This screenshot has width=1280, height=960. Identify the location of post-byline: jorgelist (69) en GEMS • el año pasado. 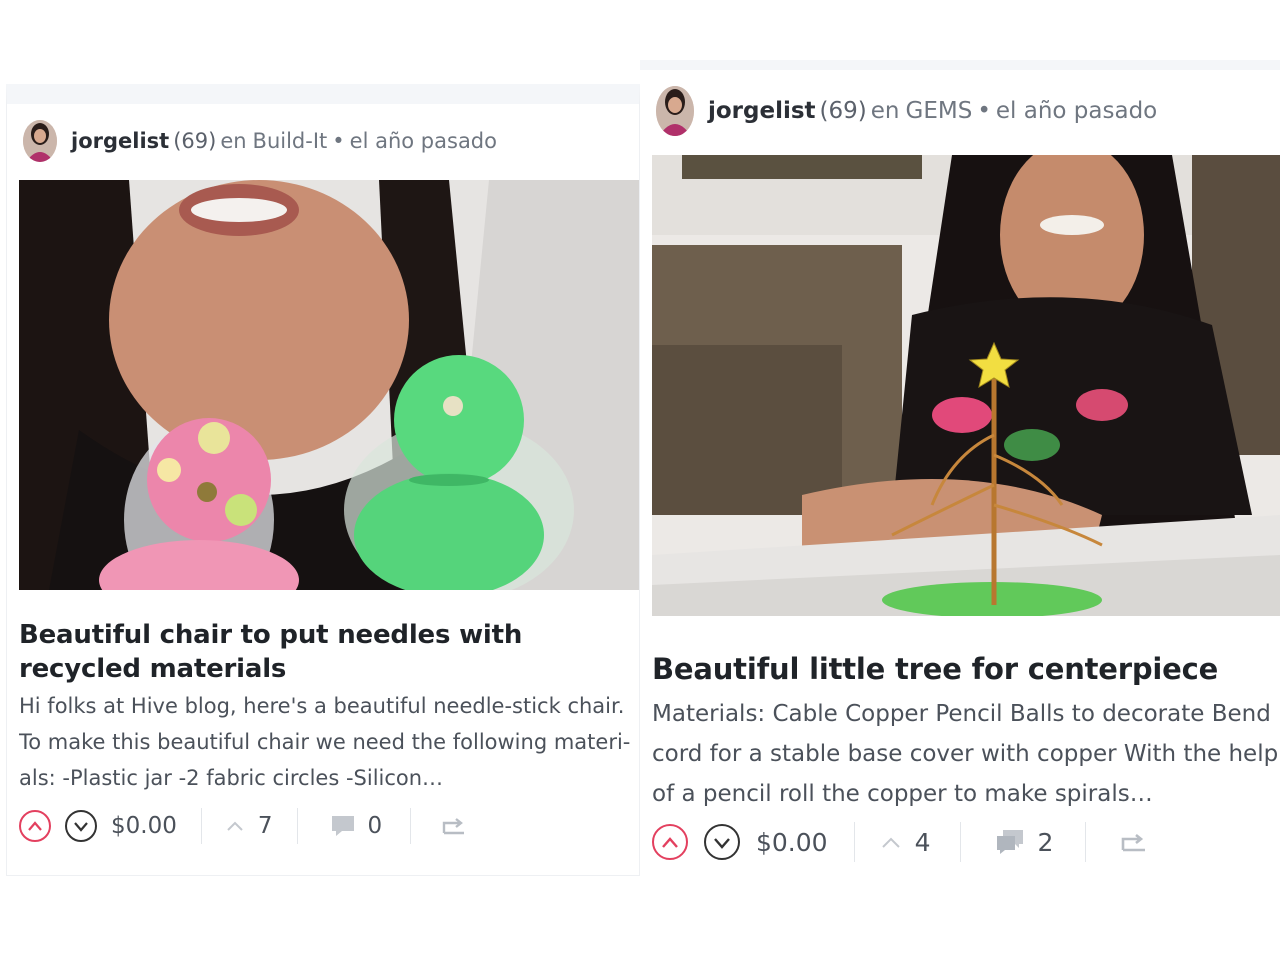
(906, 111).